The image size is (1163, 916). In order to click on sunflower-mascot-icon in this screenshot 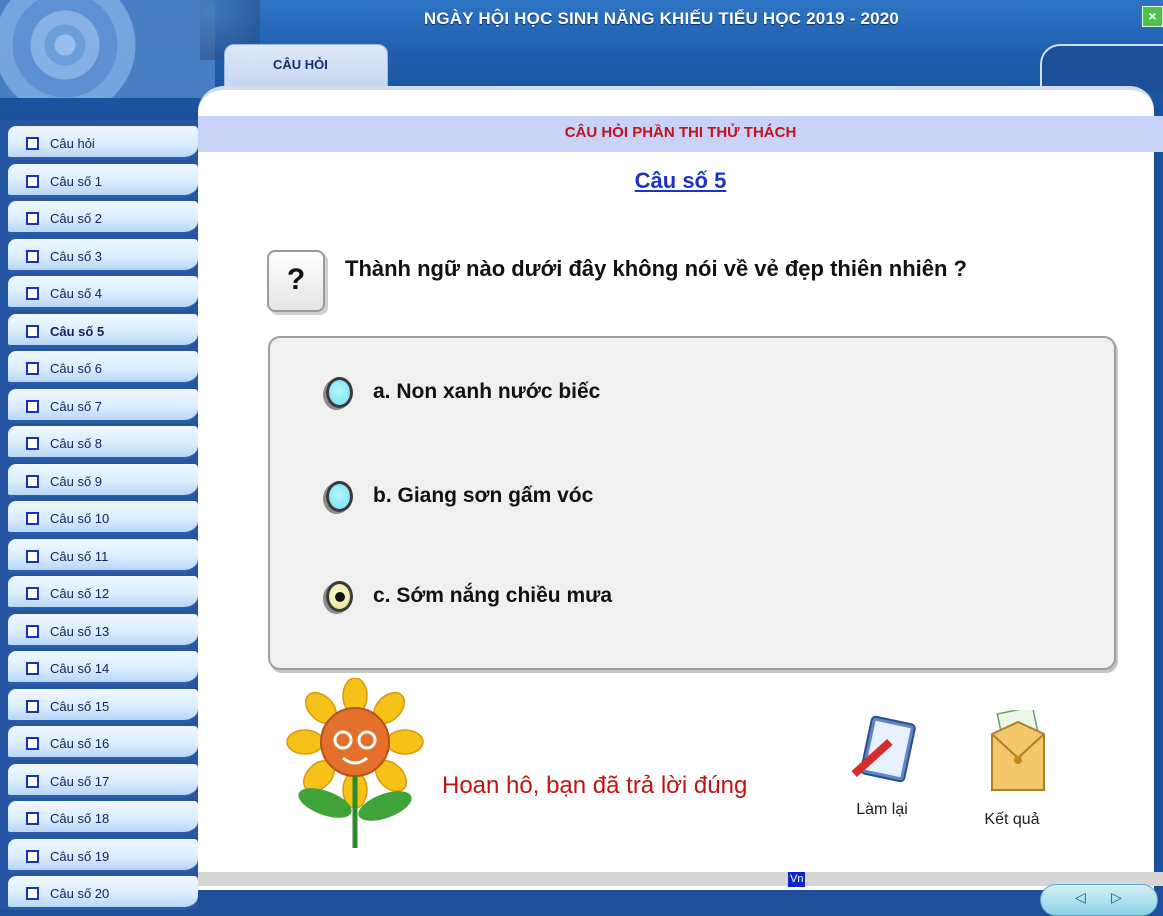, I will do `click(355, 763)`.